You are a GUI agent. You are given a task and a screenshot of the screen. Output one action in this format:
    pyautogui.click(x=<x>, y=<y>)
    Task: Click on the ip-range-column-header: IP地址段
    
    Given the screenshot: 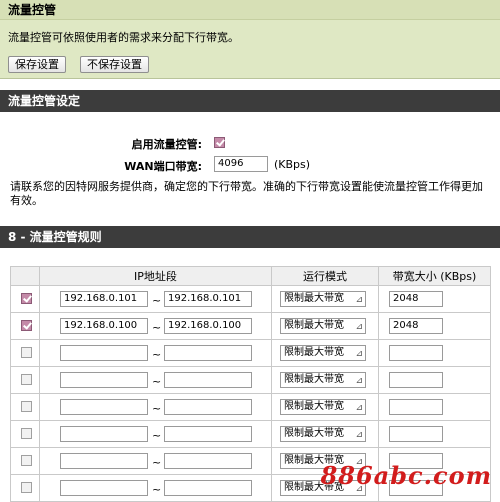 What is the action you would take?
    pyautogui.click(x=155, y=276)
    